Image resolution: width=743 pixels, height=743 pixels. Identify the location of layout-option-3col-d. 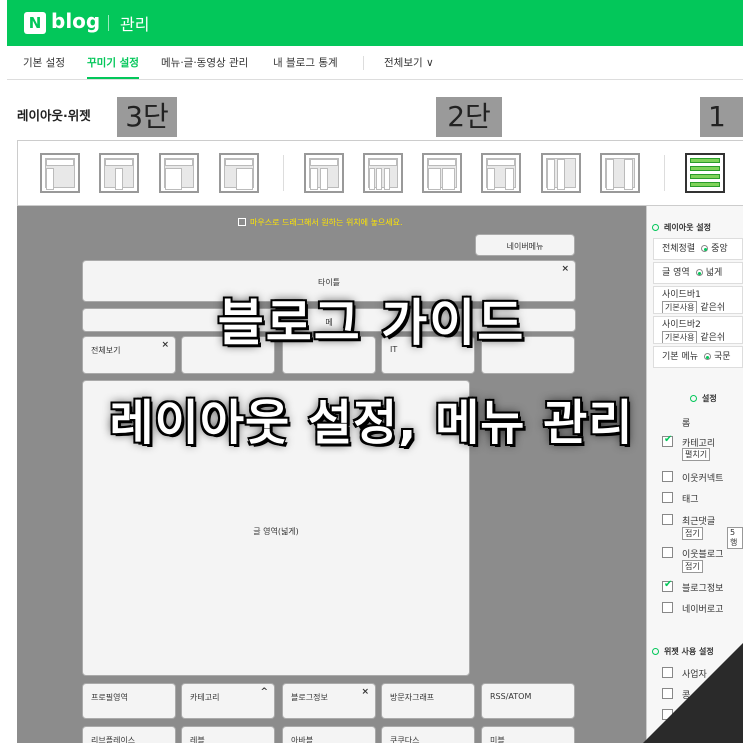
(239, 173).